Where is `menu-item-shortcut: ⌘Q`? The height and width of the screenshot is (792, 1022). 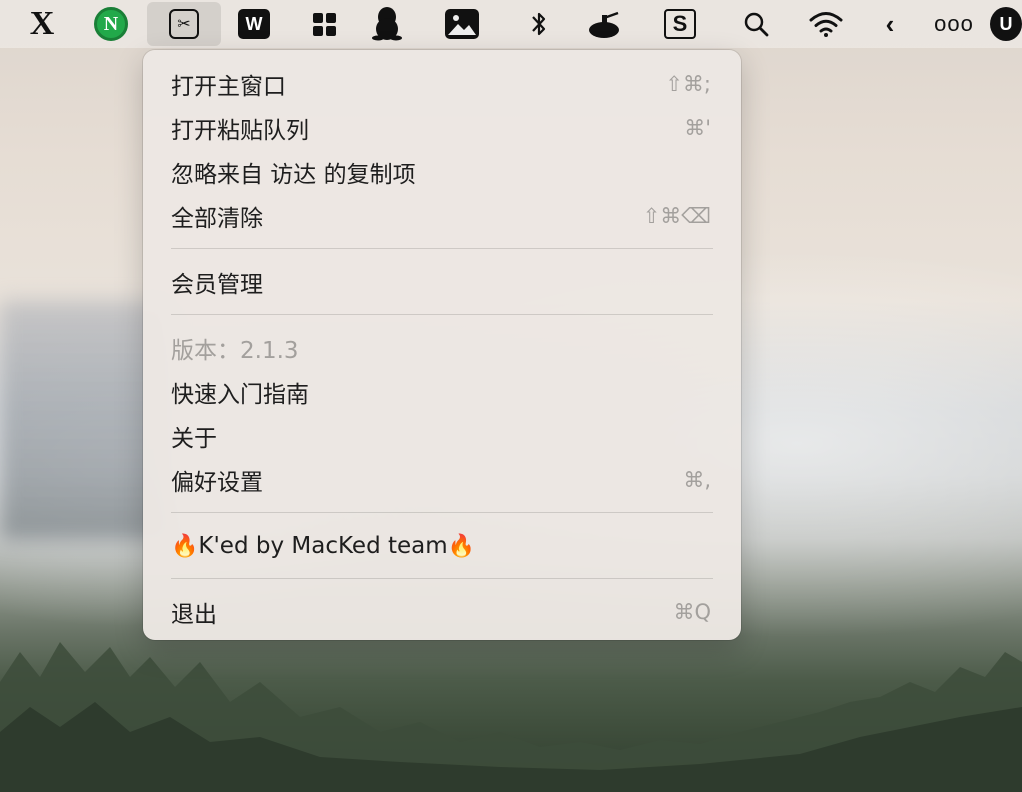 menu-item-shortcut: ⌘Q is located at coordinates (692, 612).